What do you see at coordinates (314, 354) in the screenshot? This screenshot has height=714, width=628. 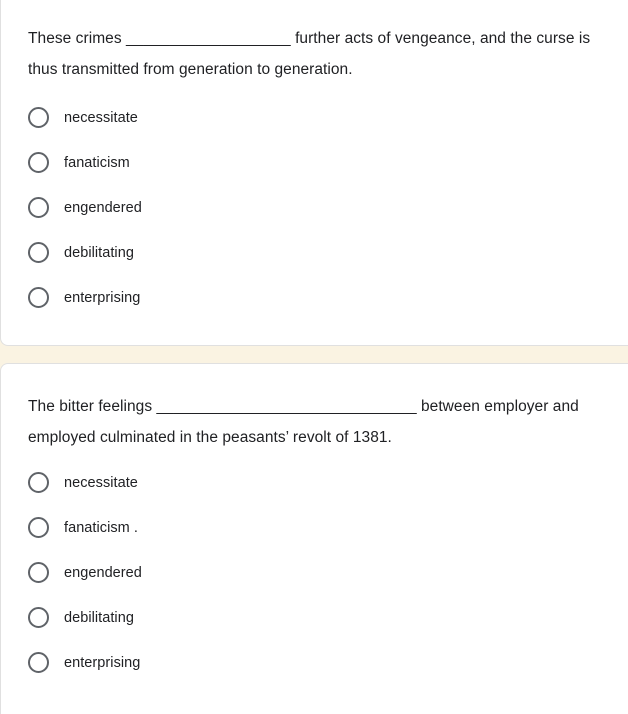 I see `card-divider` at bounding box center [314, 354].